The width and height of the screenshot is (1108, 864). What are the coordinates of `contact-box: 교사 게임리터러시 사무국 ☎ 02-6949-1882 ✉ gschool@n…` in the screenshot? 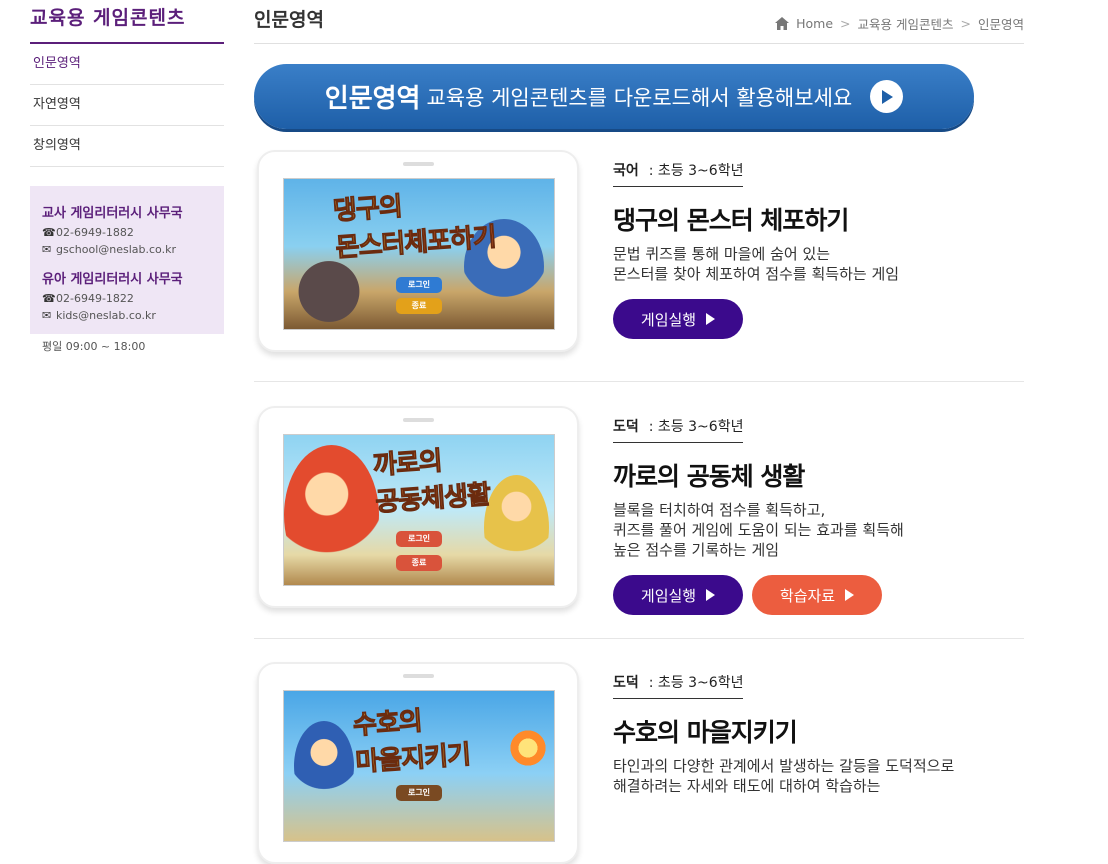 It's located at (127, 269).